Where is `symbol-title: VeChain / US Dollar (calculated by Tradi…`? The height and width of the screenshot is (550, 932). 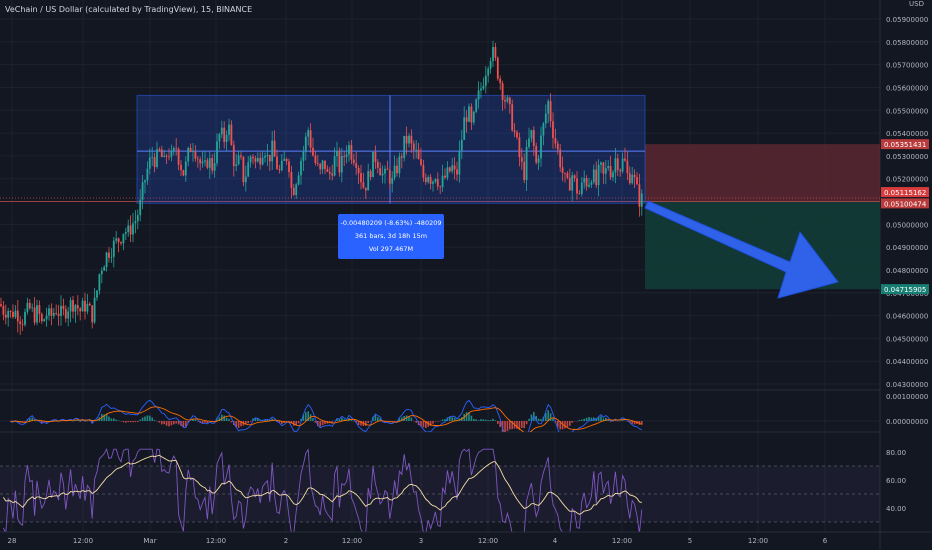 symbol-title: VeChain / US Dollar (calculated by Tradi… is located at coordinates (128, 9).